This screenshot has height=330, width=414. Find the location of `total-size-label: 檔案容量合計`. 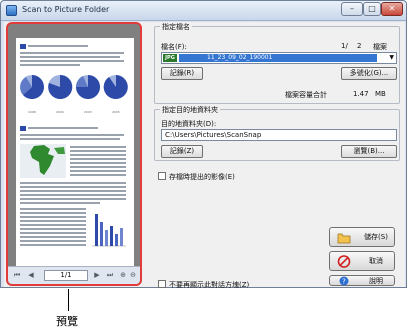

total-size-label: 檔案容量合計 is located at coordinates (306, 95).